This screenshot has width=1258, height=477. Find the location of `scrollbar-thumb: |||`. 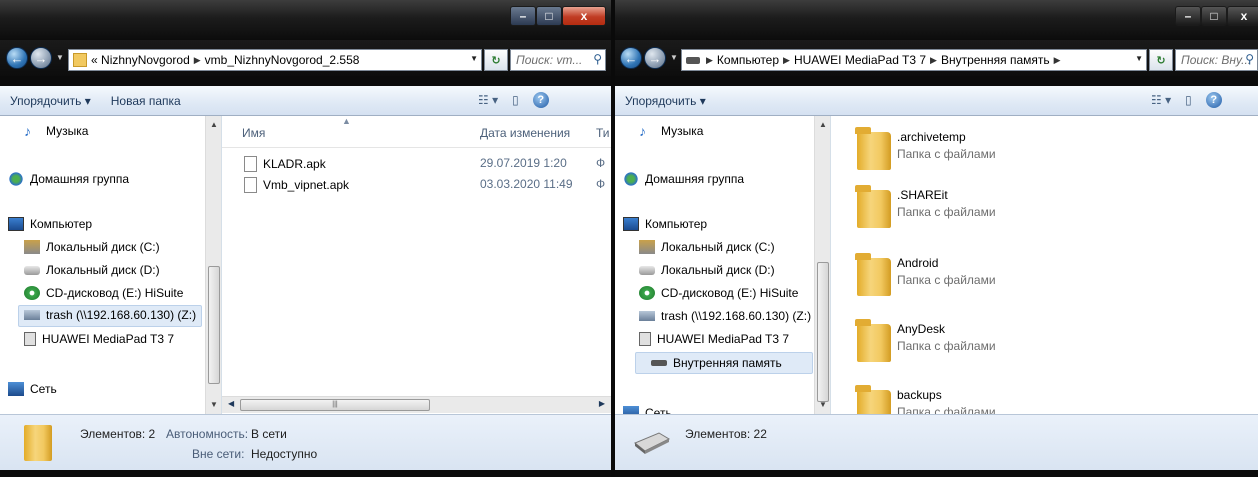

scrollbar-thumb: ||| is located at coordinates (335, 405).